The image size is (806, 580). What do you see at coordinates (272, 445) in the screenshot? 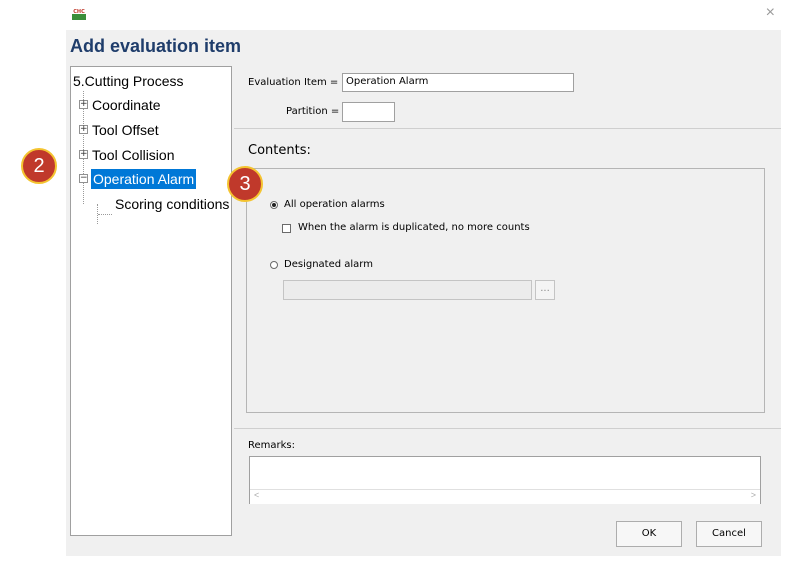
I see `remarks-label: Remarks:` at bounding box center [272, 445].